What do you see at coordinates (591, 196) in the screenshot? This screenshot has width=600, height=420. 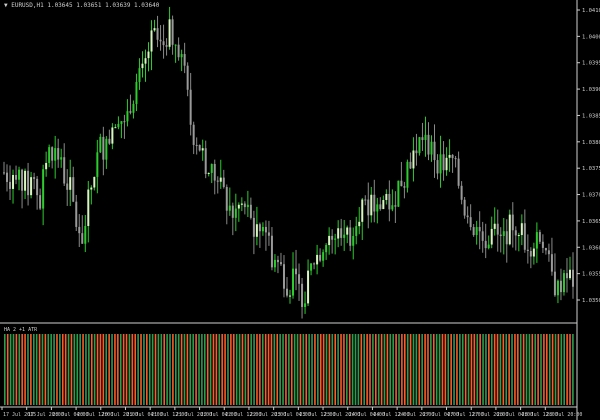 I see `price-label: 1.0370` at bounding box center [591, 196].